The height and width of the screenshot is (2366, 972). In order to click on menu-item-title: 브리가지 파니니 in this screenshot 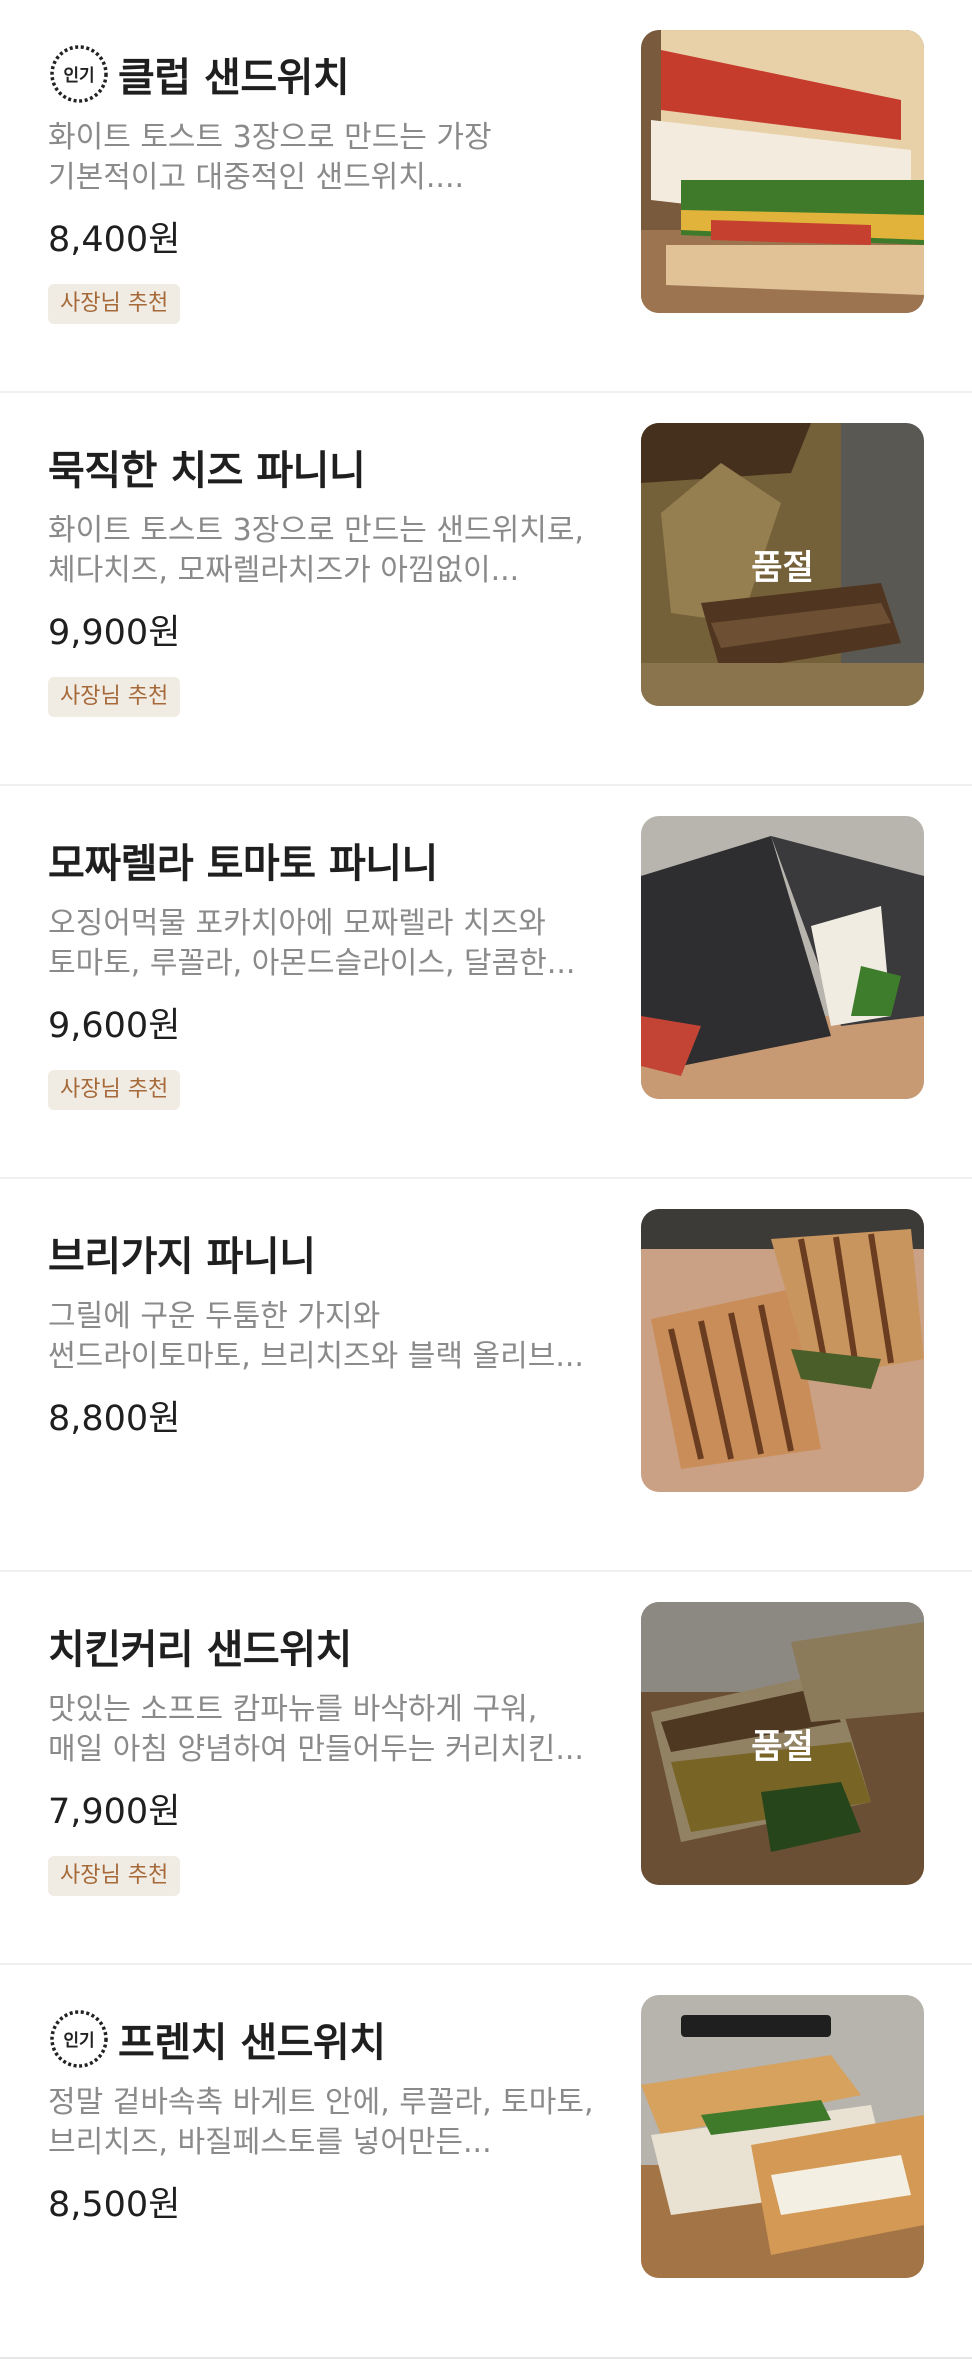, I will do `click(182, 1257)`.